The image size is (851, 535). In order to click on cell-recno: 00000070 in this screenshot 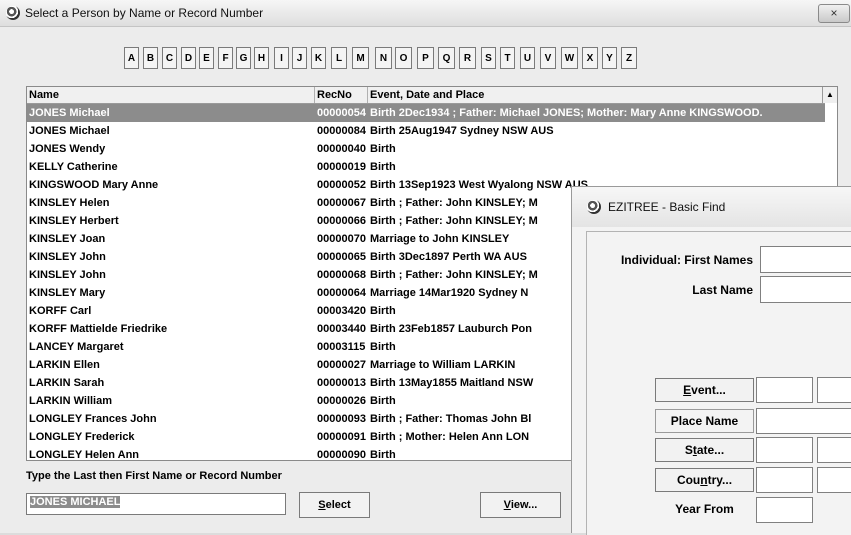, I will do `click(341, 239)`.